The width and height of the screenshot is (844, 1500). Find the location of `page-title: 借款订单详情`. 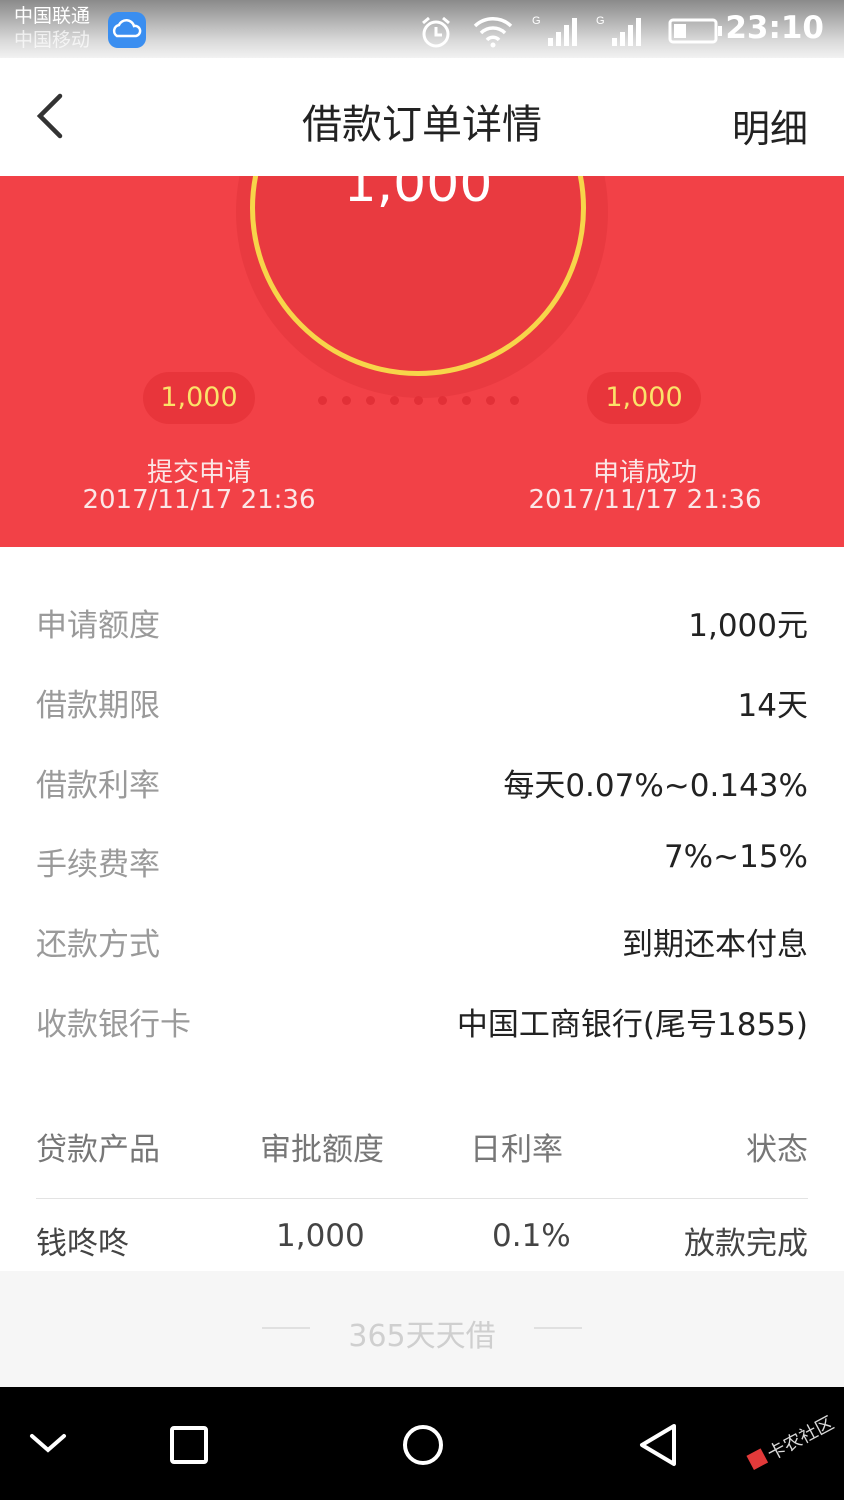

page-title: 借款订单详情 is located at coordinates (422, 125).